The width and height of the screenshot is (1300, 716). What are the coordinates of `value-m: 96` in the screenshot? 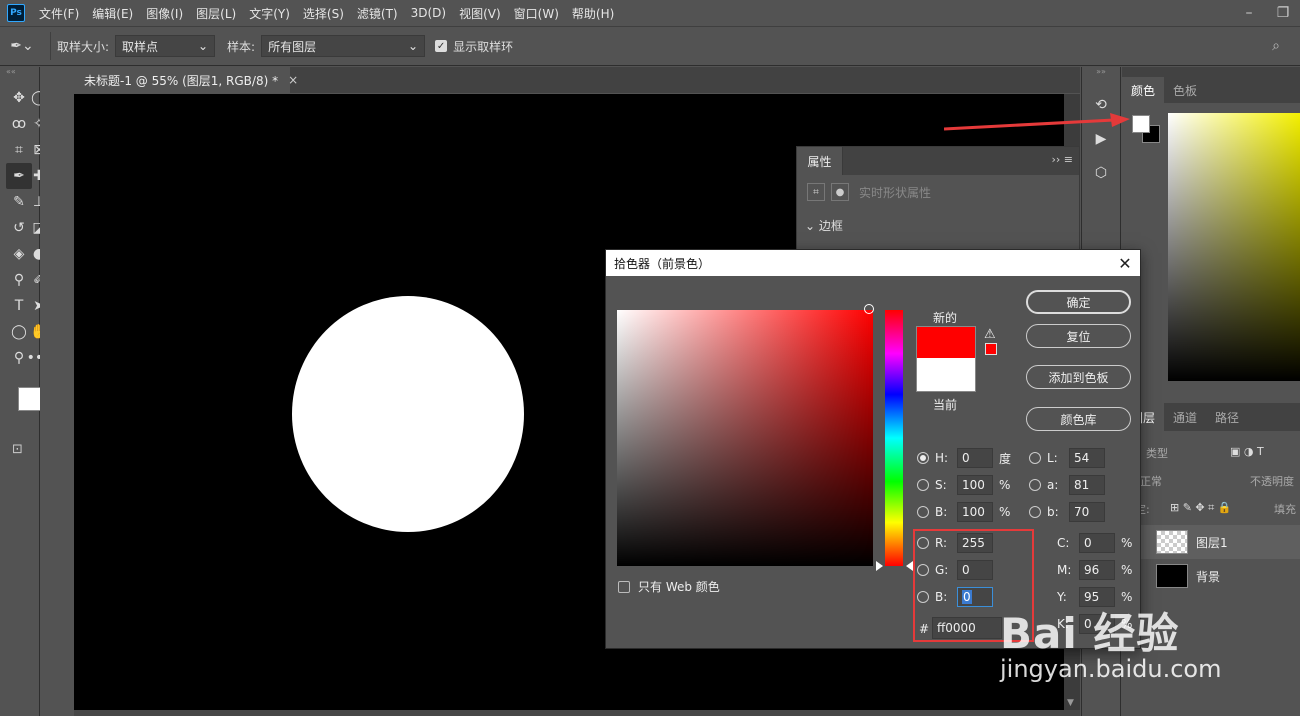 It's located at (1092, 570).